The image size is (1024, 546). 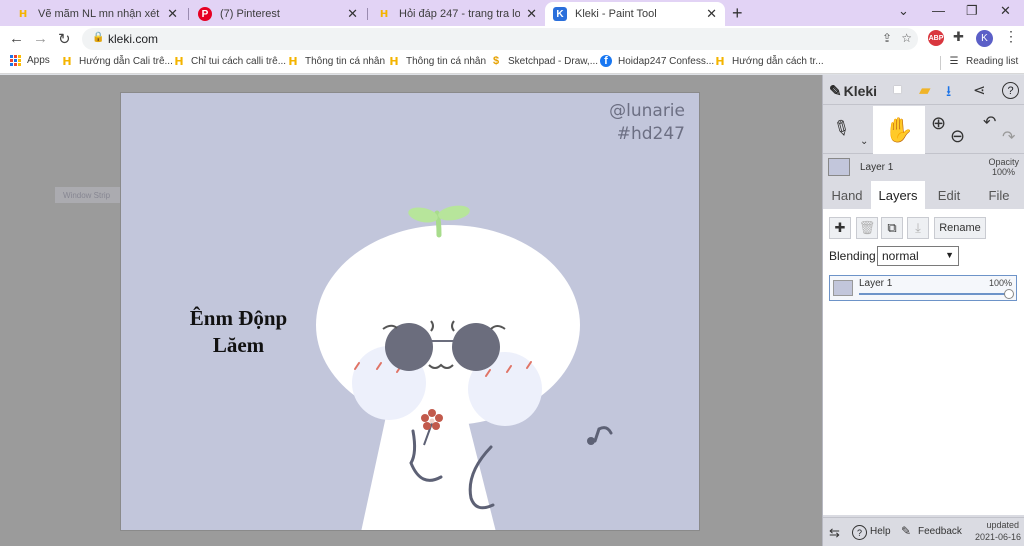 What do you see at coordinates (938, 10) in the screenshot?
I see `minimize-icon: —` at bounding box center [938, 10].